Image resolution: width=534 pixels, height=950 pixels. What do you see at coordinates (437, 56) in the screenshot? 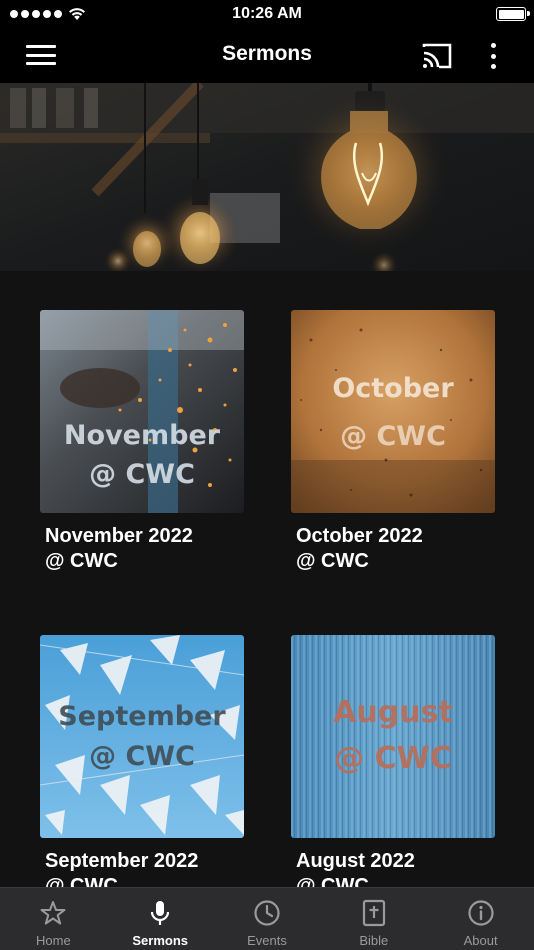
I see `cast-icon` at bounding box center [437, 56].